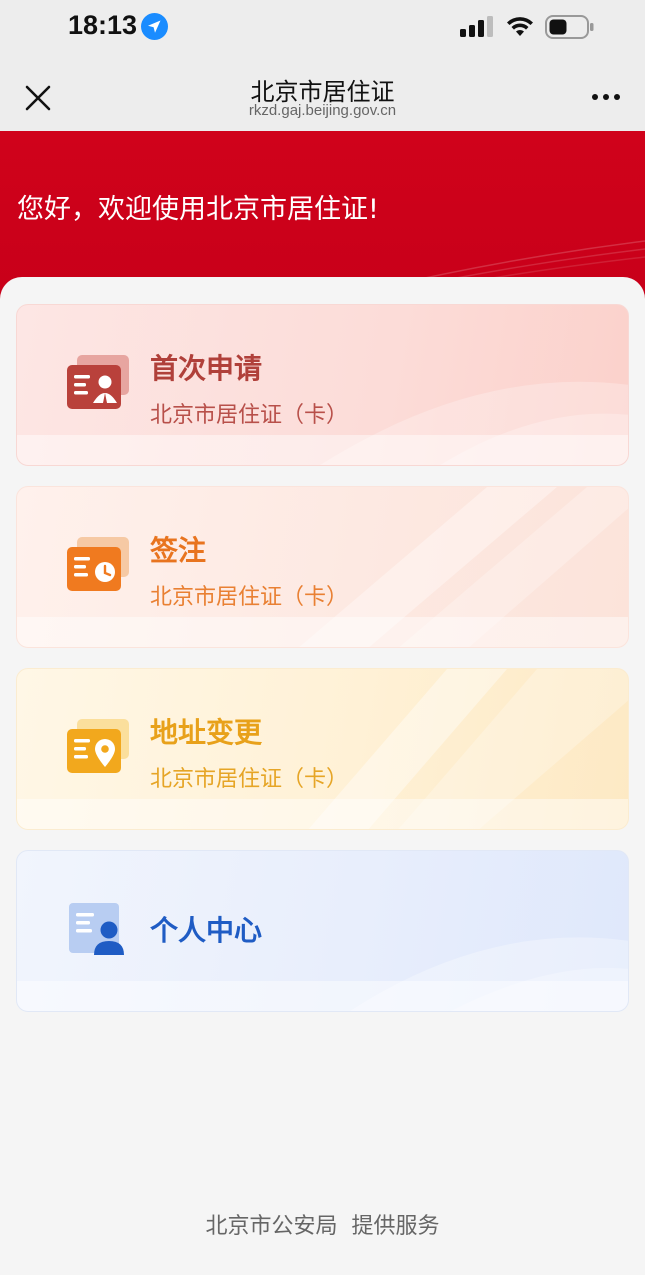  What do you see at coordinates (322, 28) in the screenshot?
I see `status-bar: 18:13` at bounding box center [322, 28].